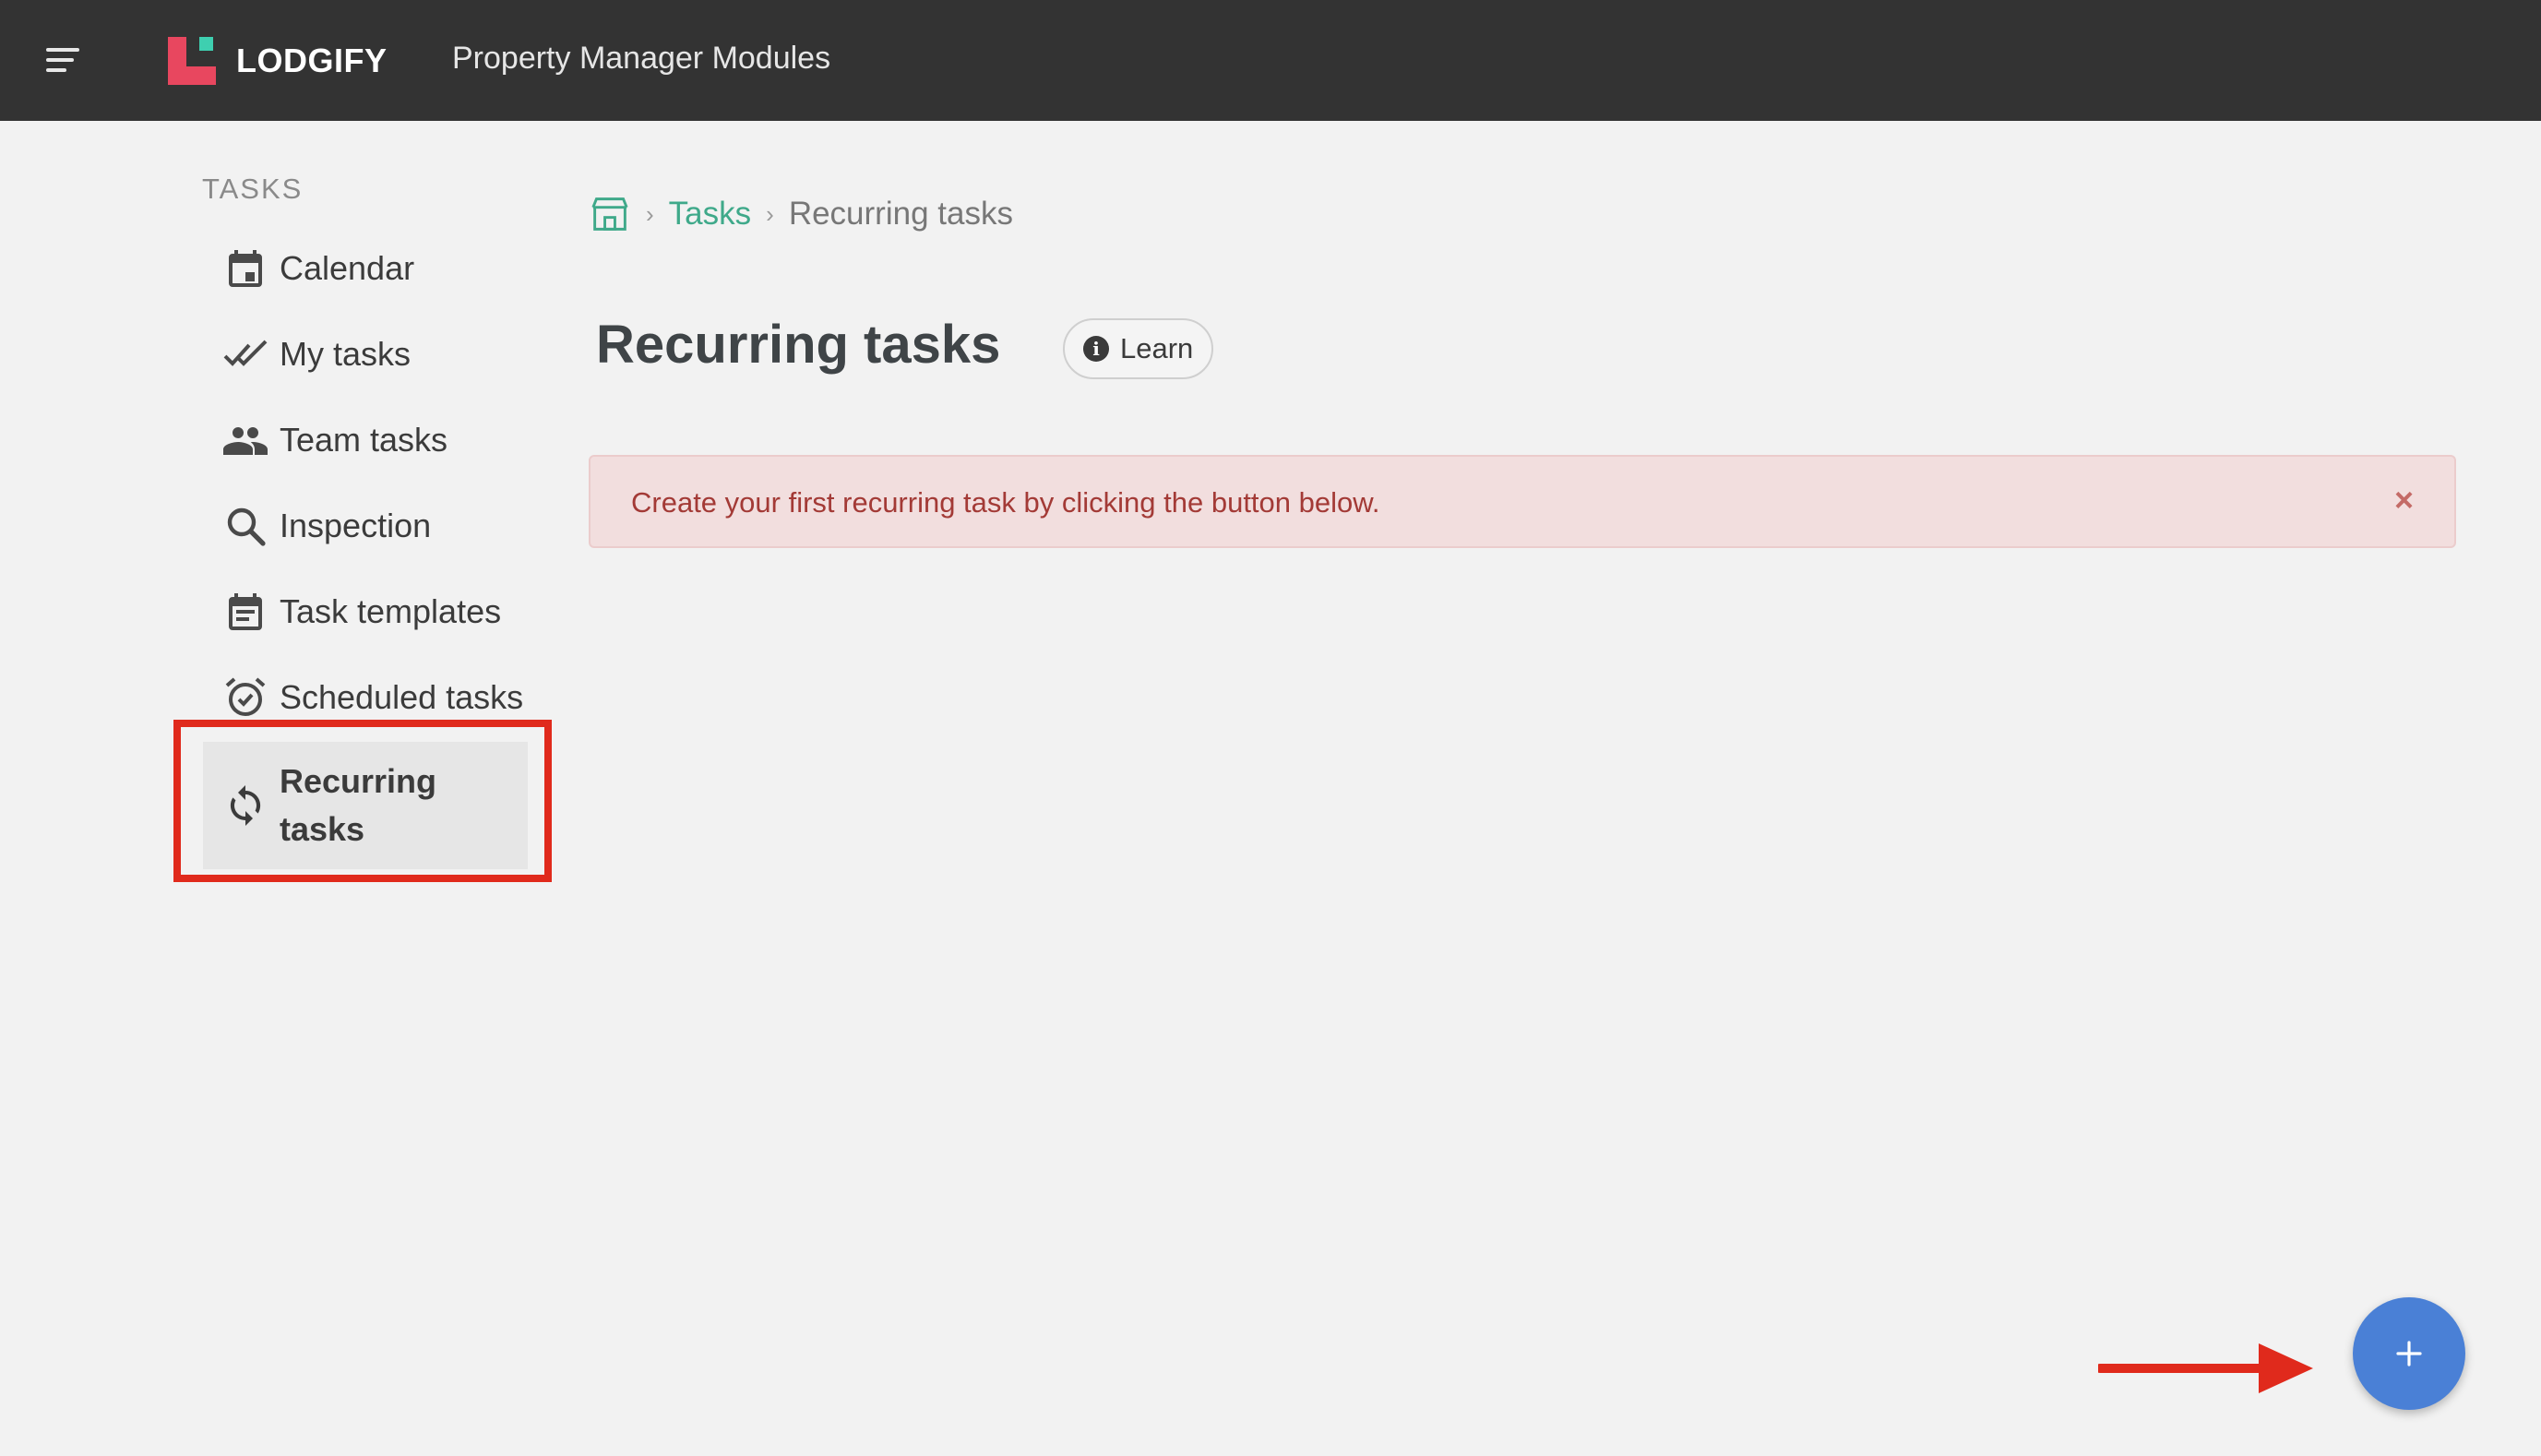  Describe the element at coordinates (346, 354) in the screenshot. I see `sidebar-item-label: My tasks` at that location.